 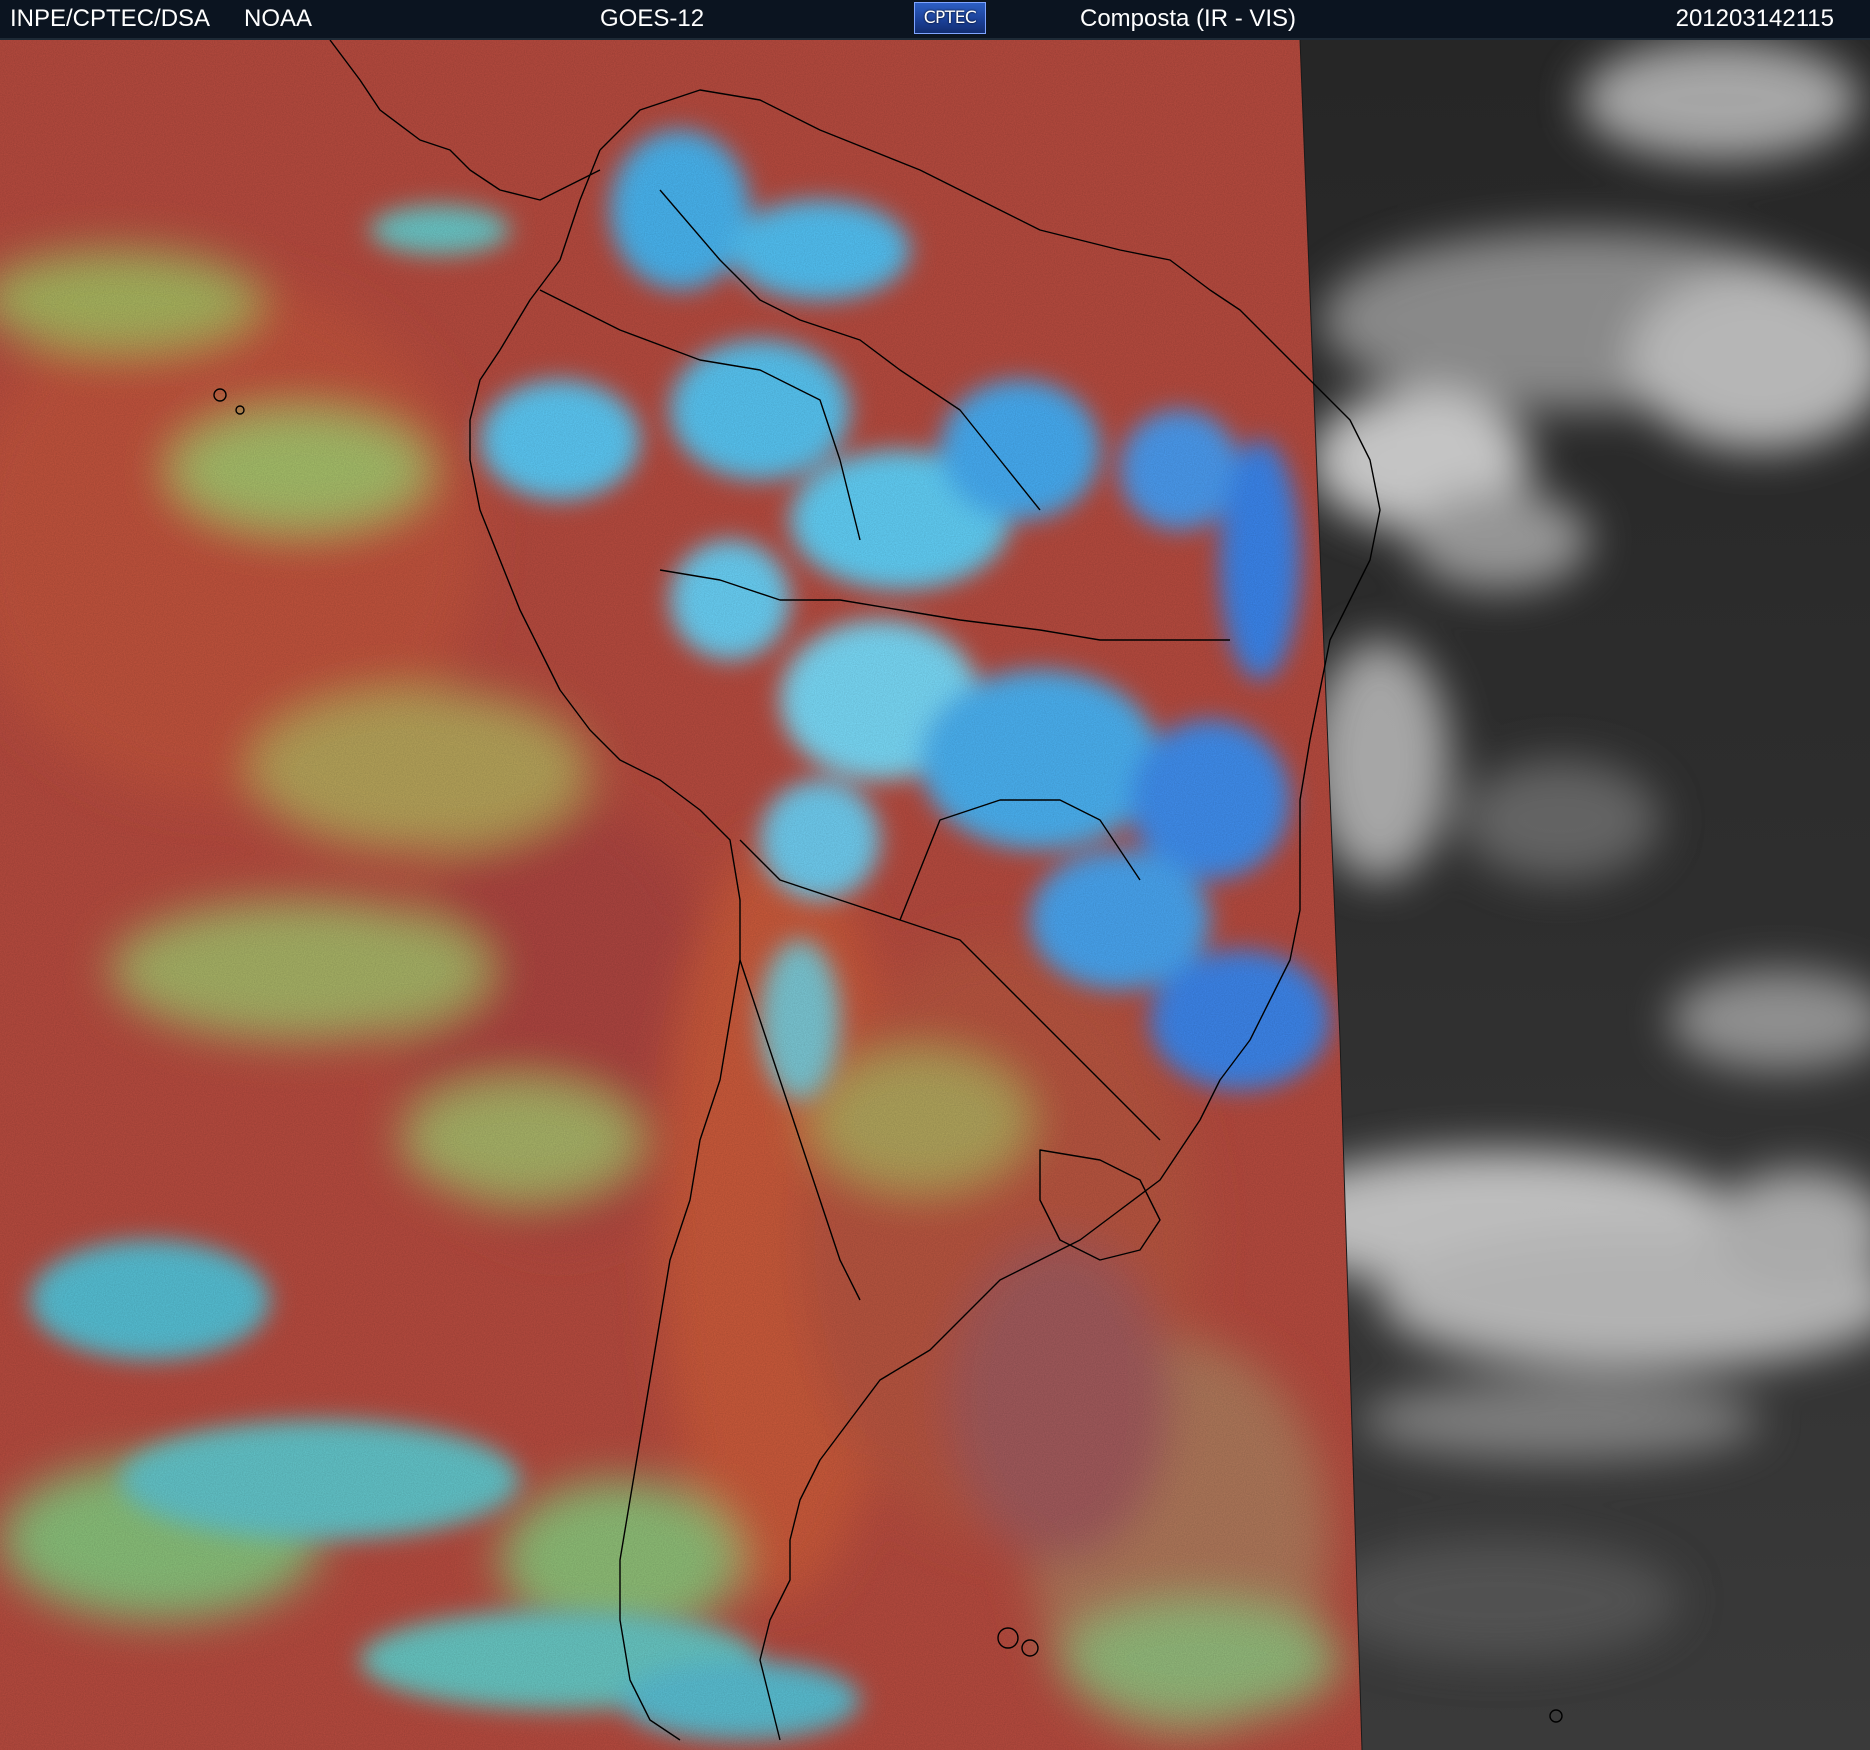 I want to click on timestamp-label: 201203142115, so click(x=1754, y=18).